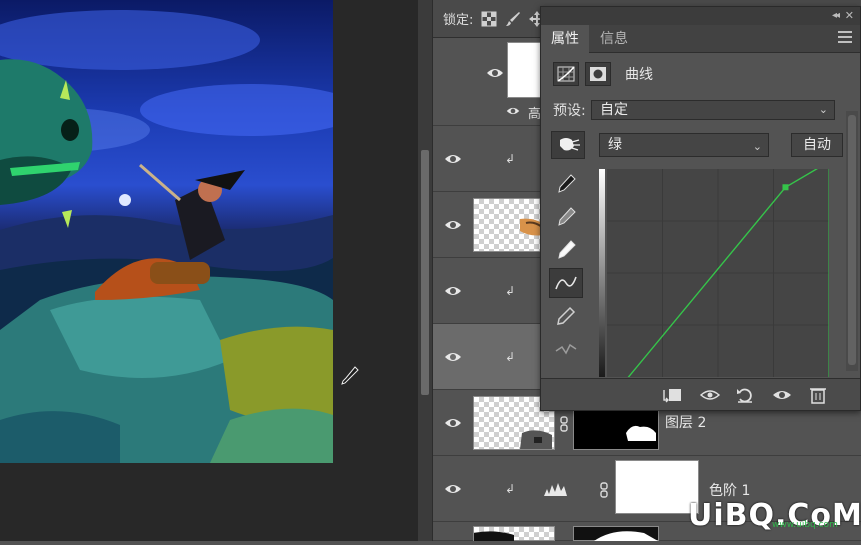 The width and height of the screenshot is (861, 545). What do you see at coordinates (458, 20) in the screenshot?
I see `lock-label: 锁定:` at bounding box center [458, 20].